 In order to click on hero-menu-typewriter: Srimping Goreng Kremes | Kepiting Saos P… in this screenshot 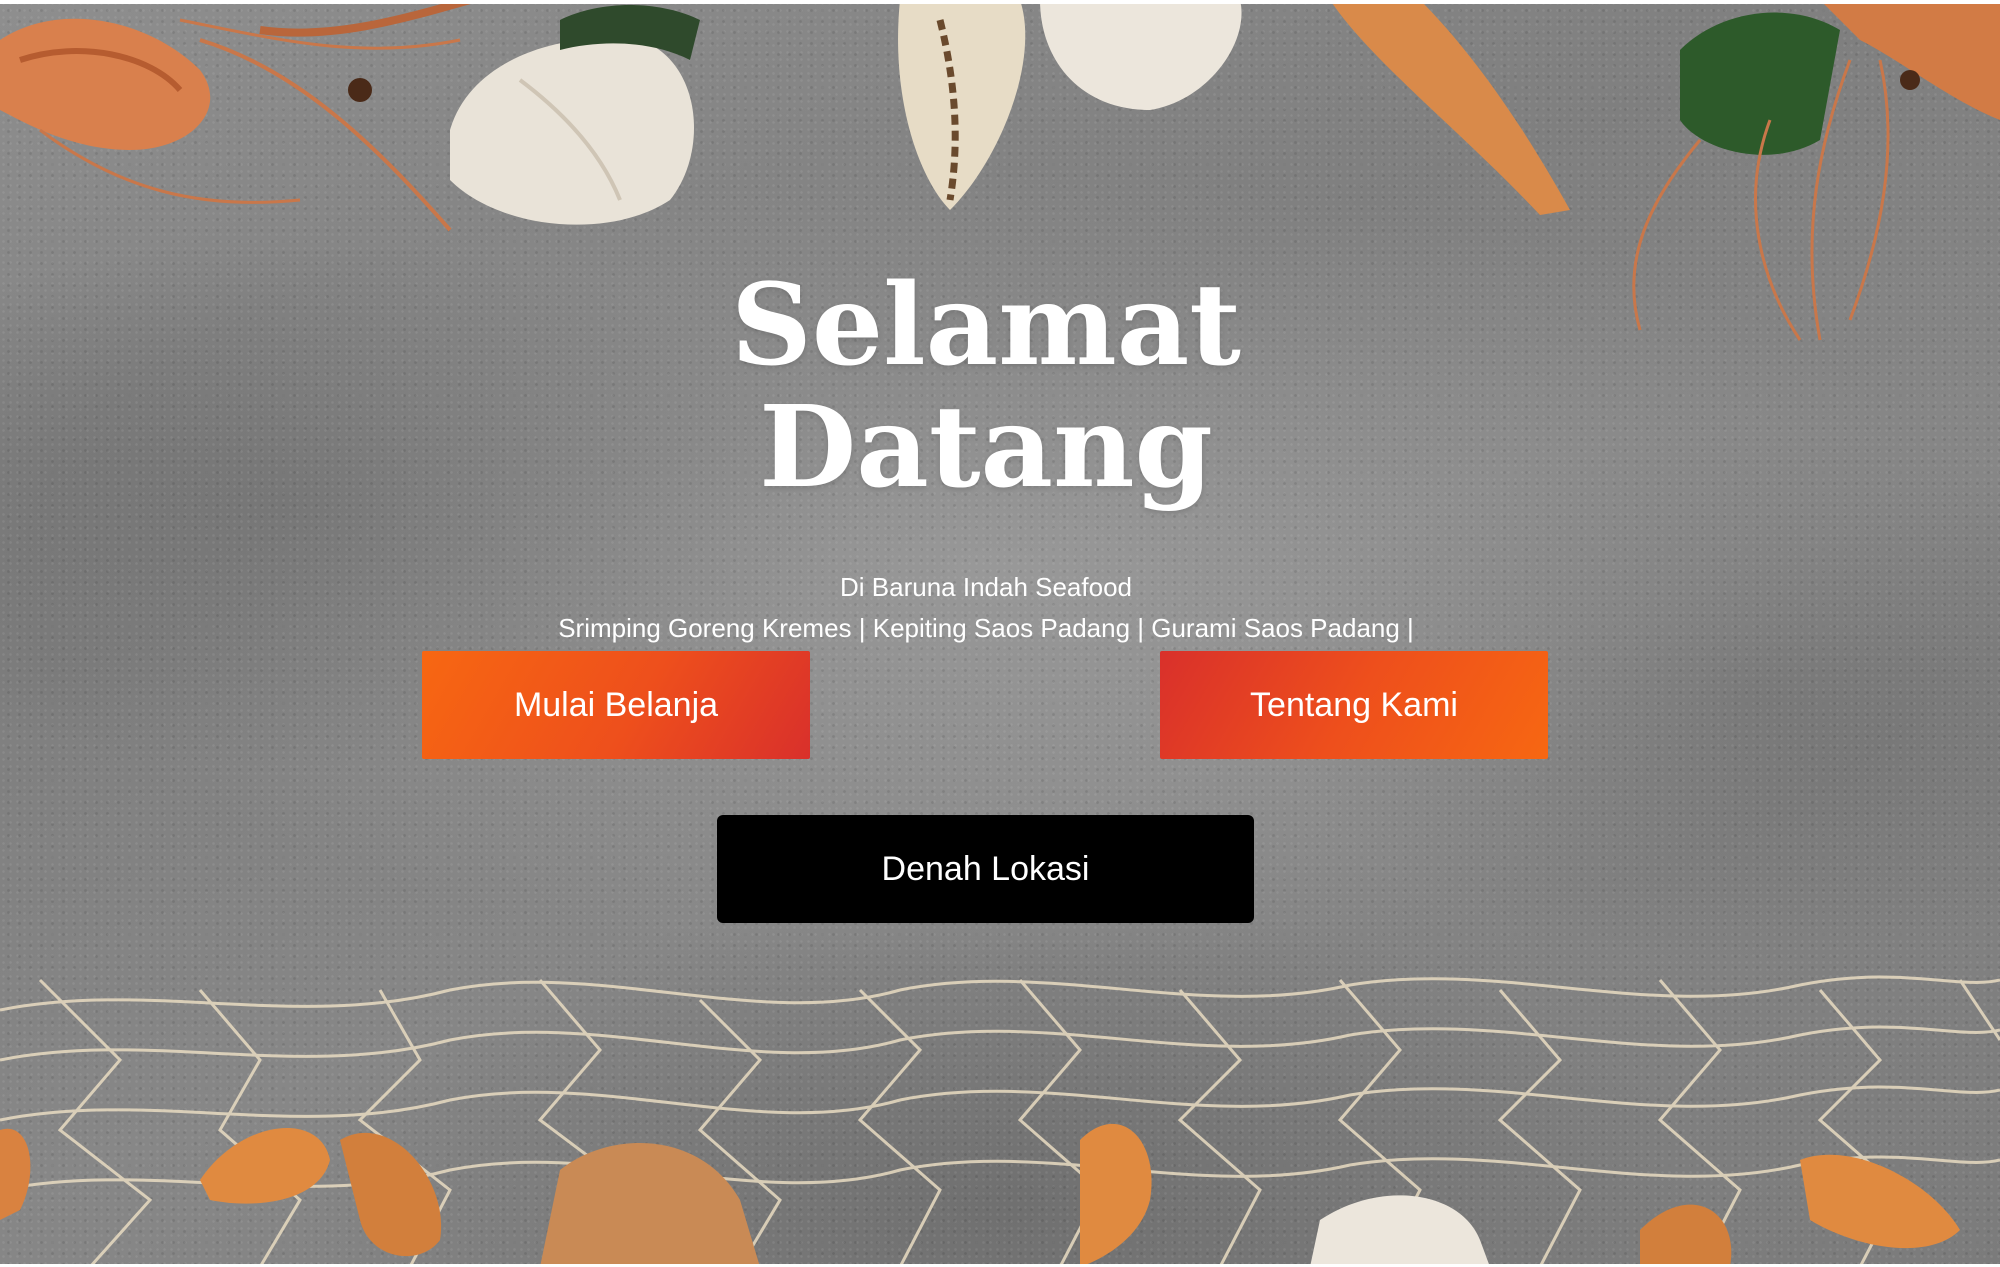, I will do `click(986, 628)`.